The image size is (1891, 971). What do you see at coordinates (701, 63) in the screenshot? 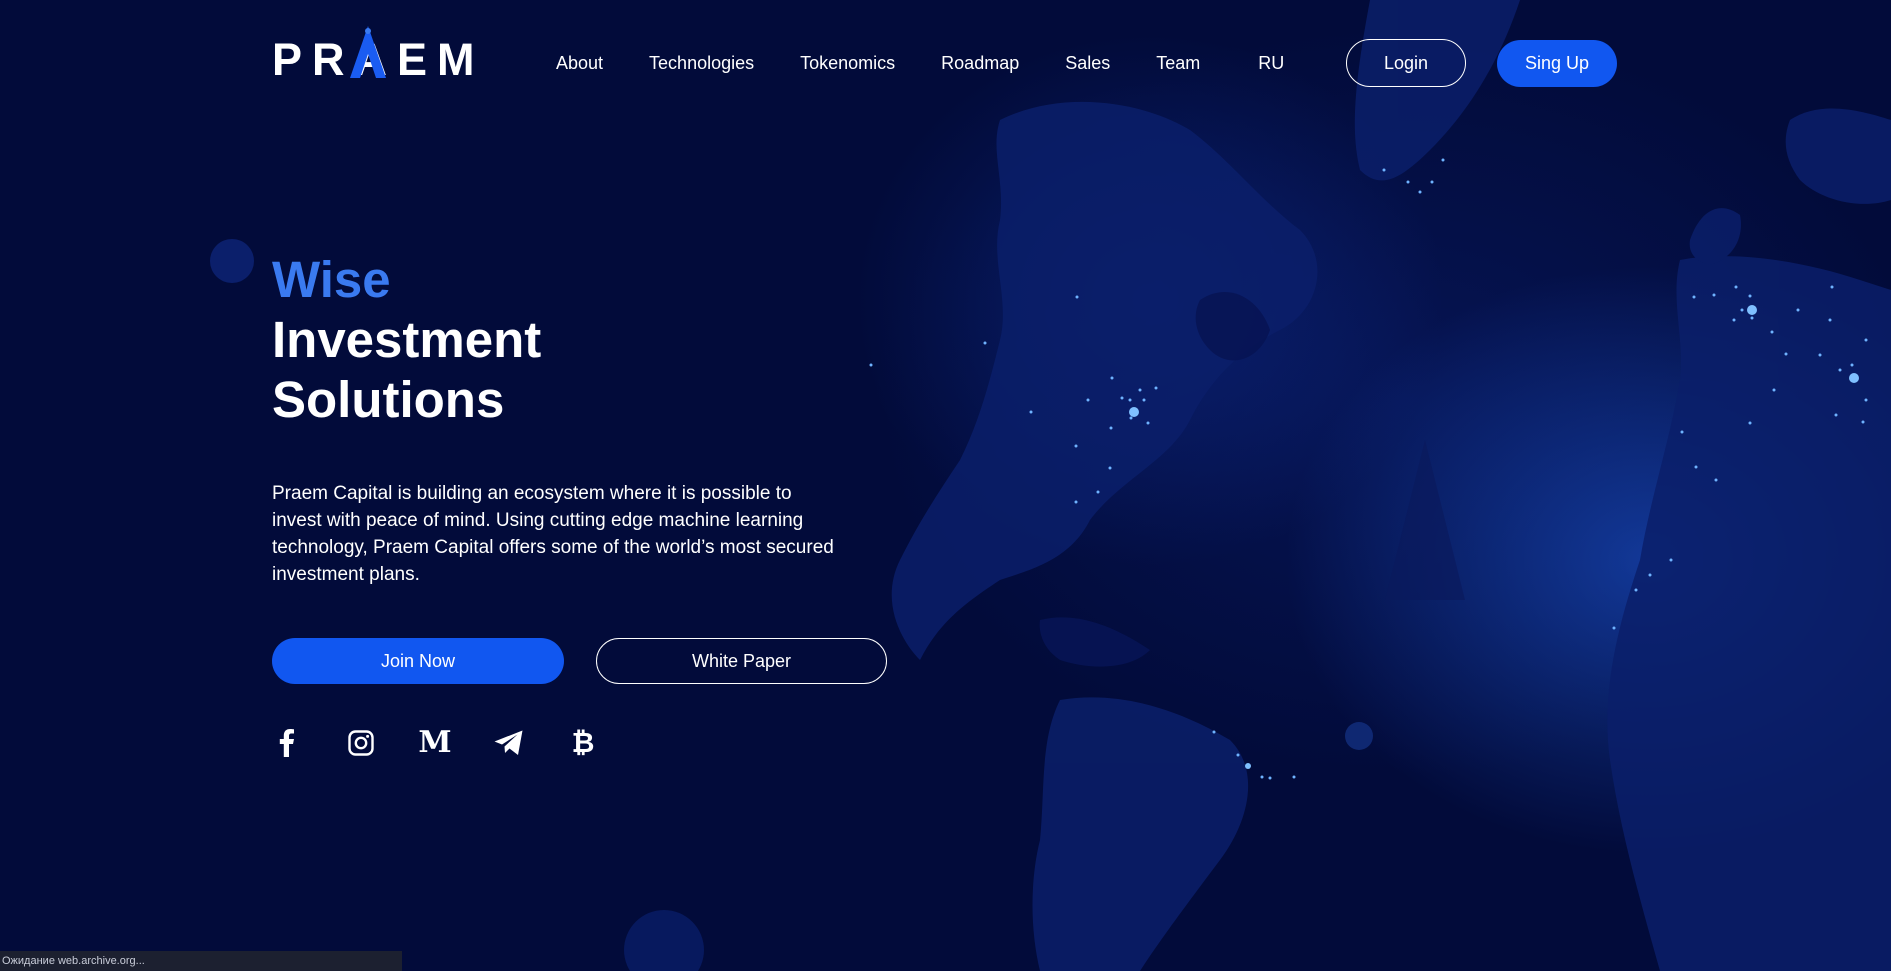
I see `nav-technologies: Technologies` at bounding box center [701, 63].